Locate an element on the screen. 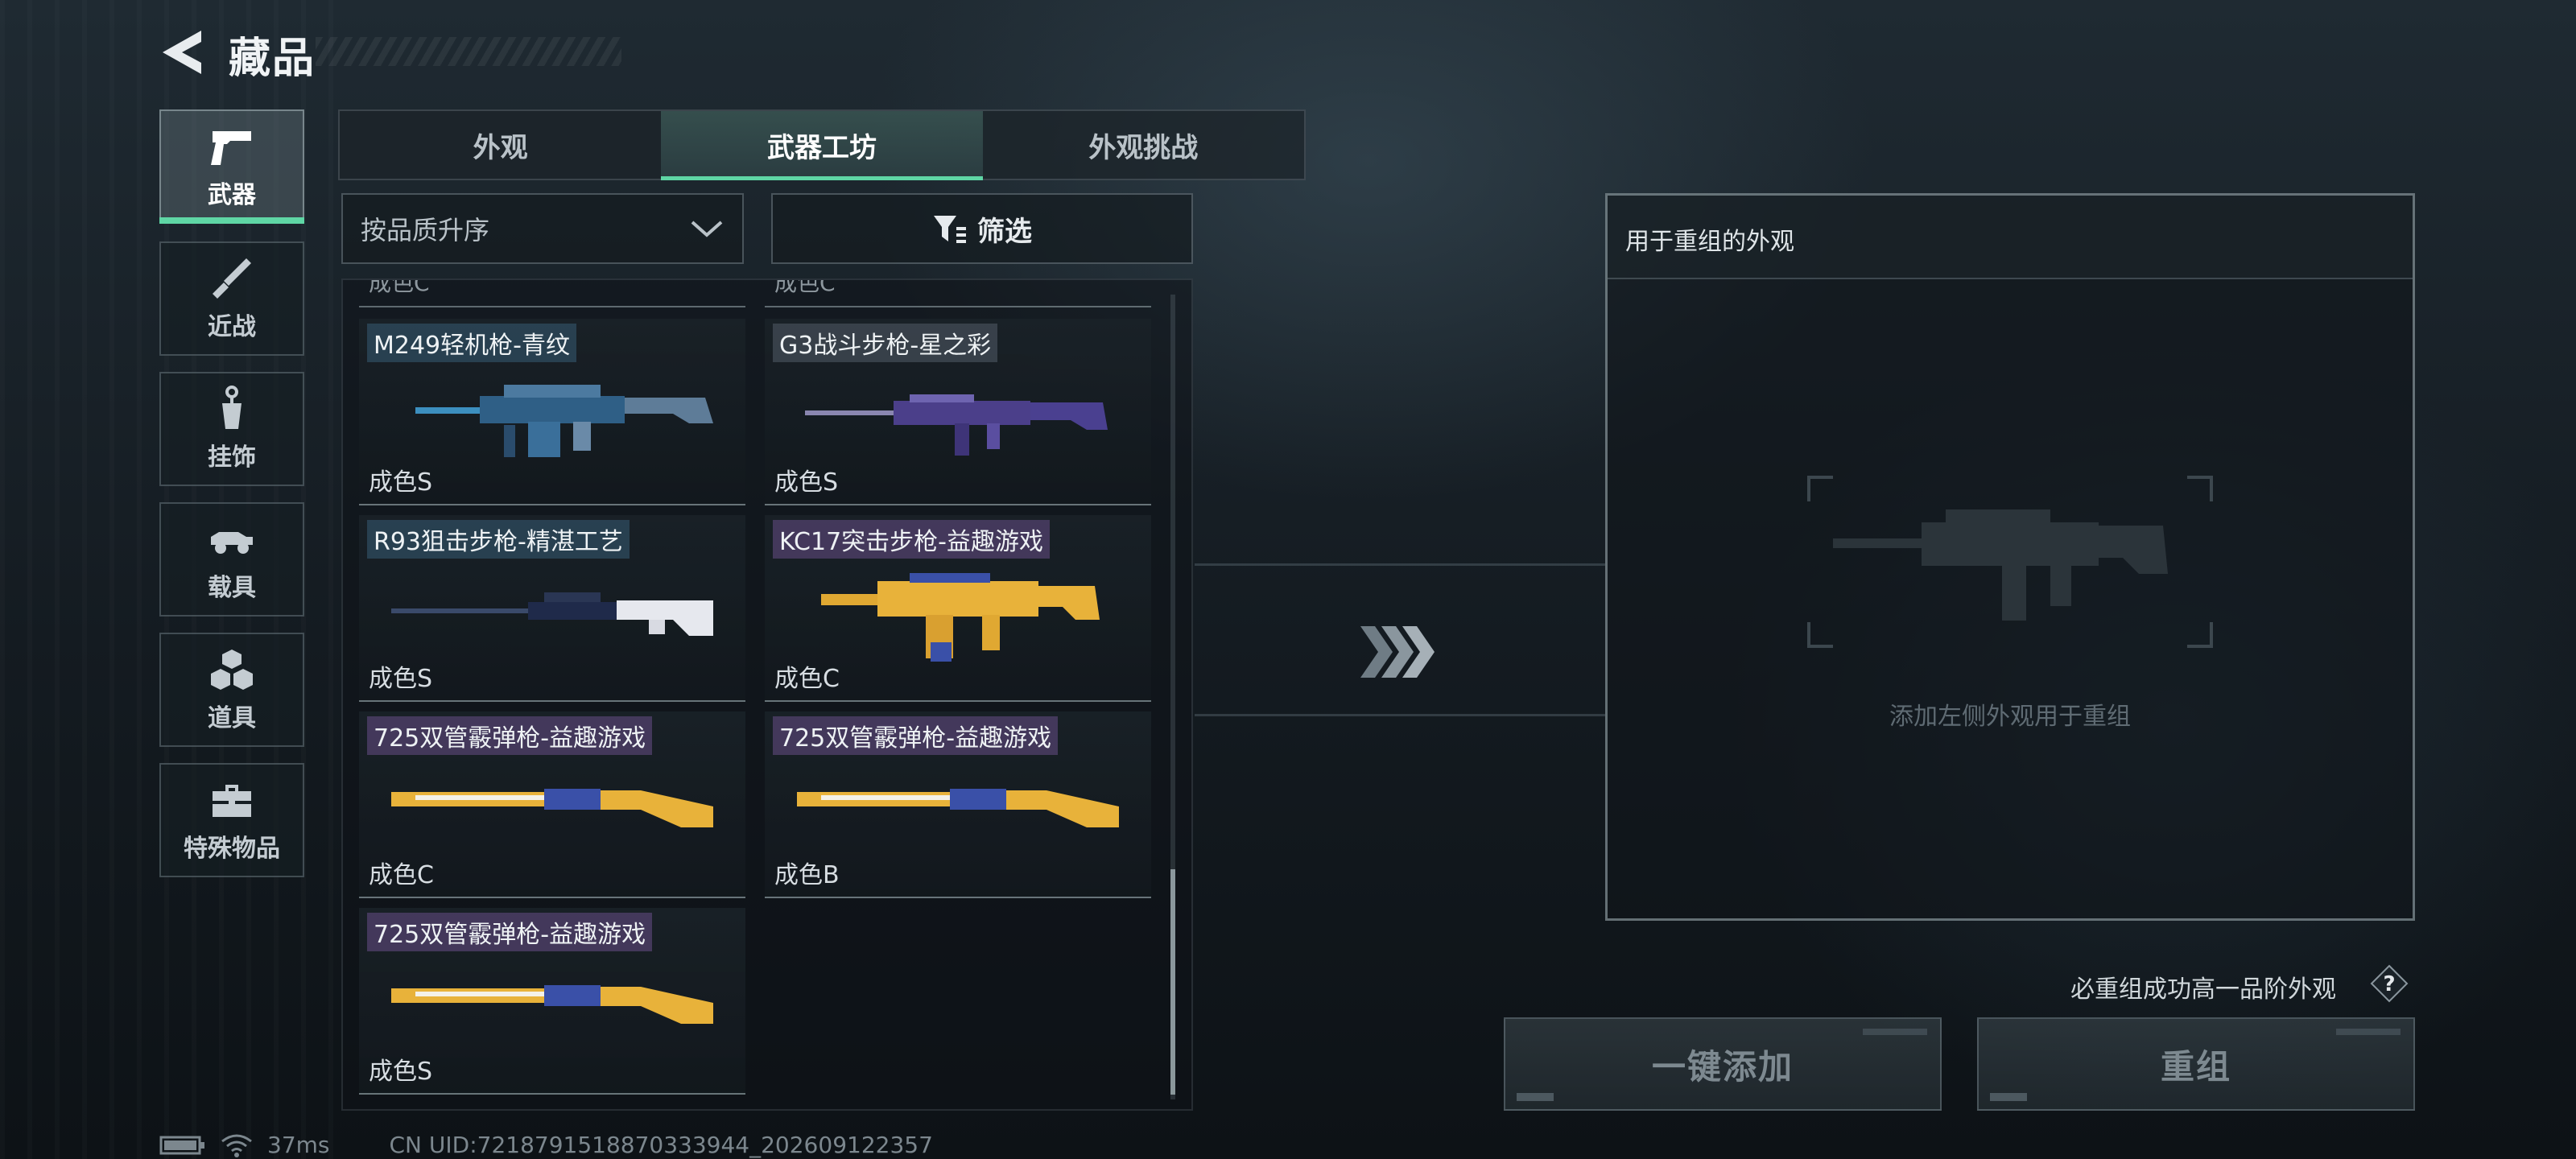 The width and height of the screenshot is (2576, 1159). ping-value: 37ms is located at coordinates (298, 1145).